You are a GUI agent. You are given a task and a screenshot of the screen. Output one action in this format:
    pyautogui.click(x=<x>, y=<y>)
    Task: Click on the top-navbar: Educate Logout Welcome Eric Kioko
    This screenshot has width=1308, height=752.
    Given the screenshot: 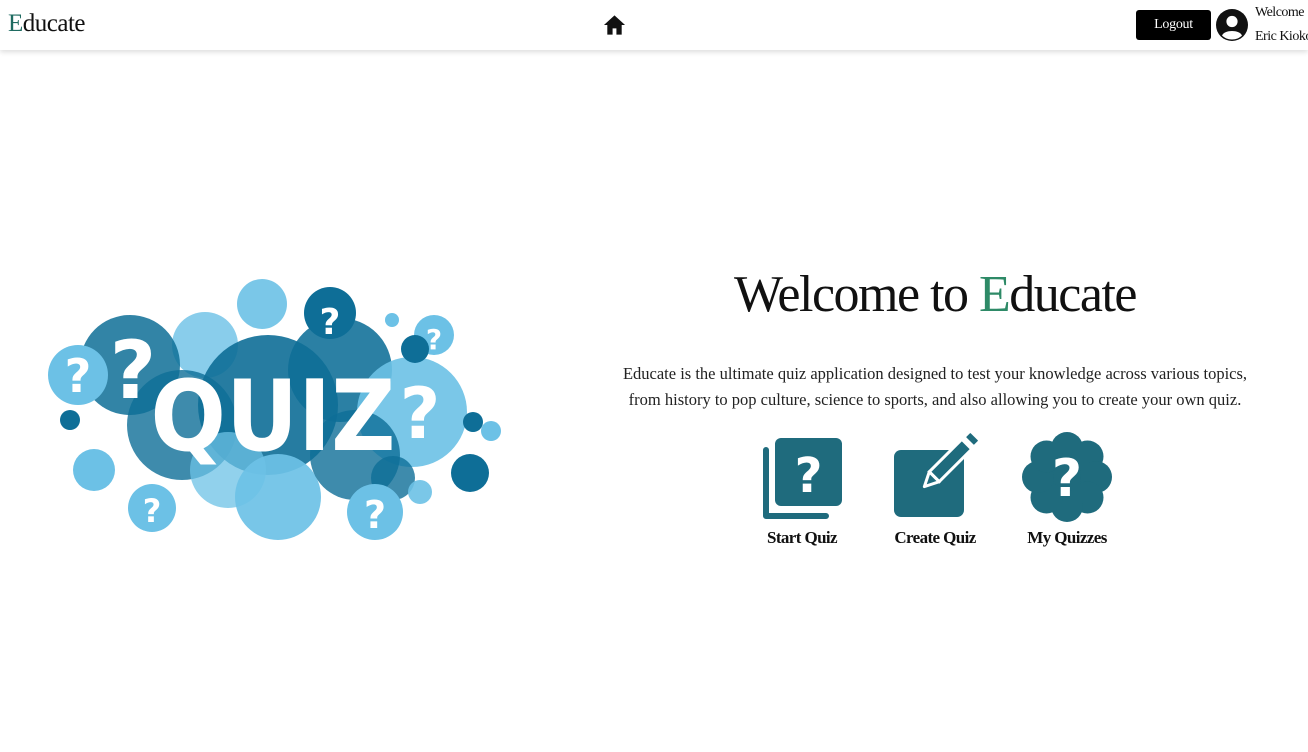 What is the action you would take?
    pyautogui.click(x=654, y=25)
    